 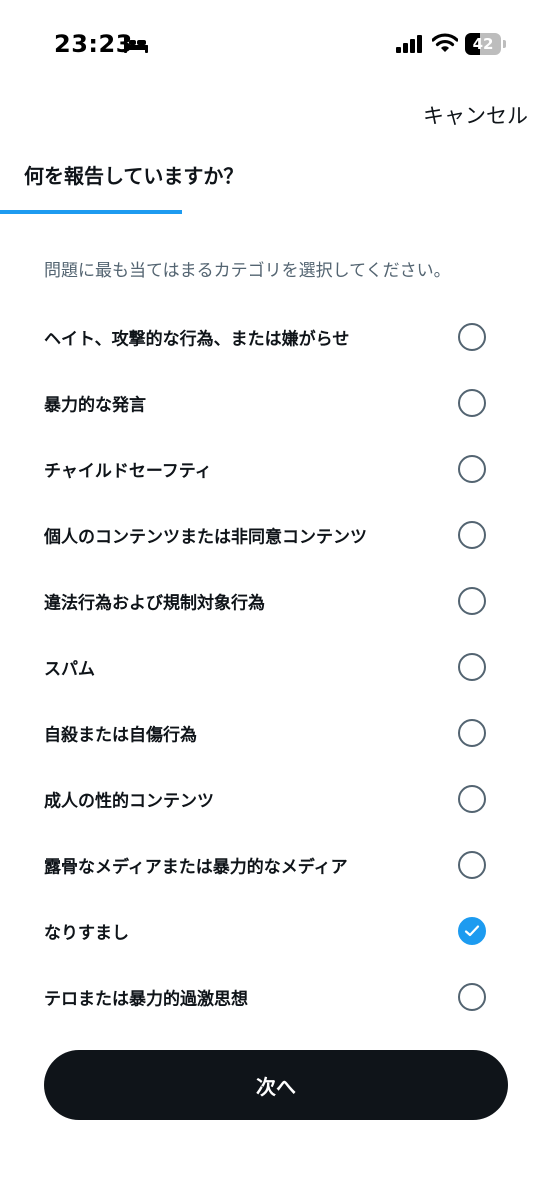 What do you see at coordinates (276, 997) in the screenshot?
I see `option-violent-extremism: テロまたは暴力的過激思想` at bounding box center [276, 997].